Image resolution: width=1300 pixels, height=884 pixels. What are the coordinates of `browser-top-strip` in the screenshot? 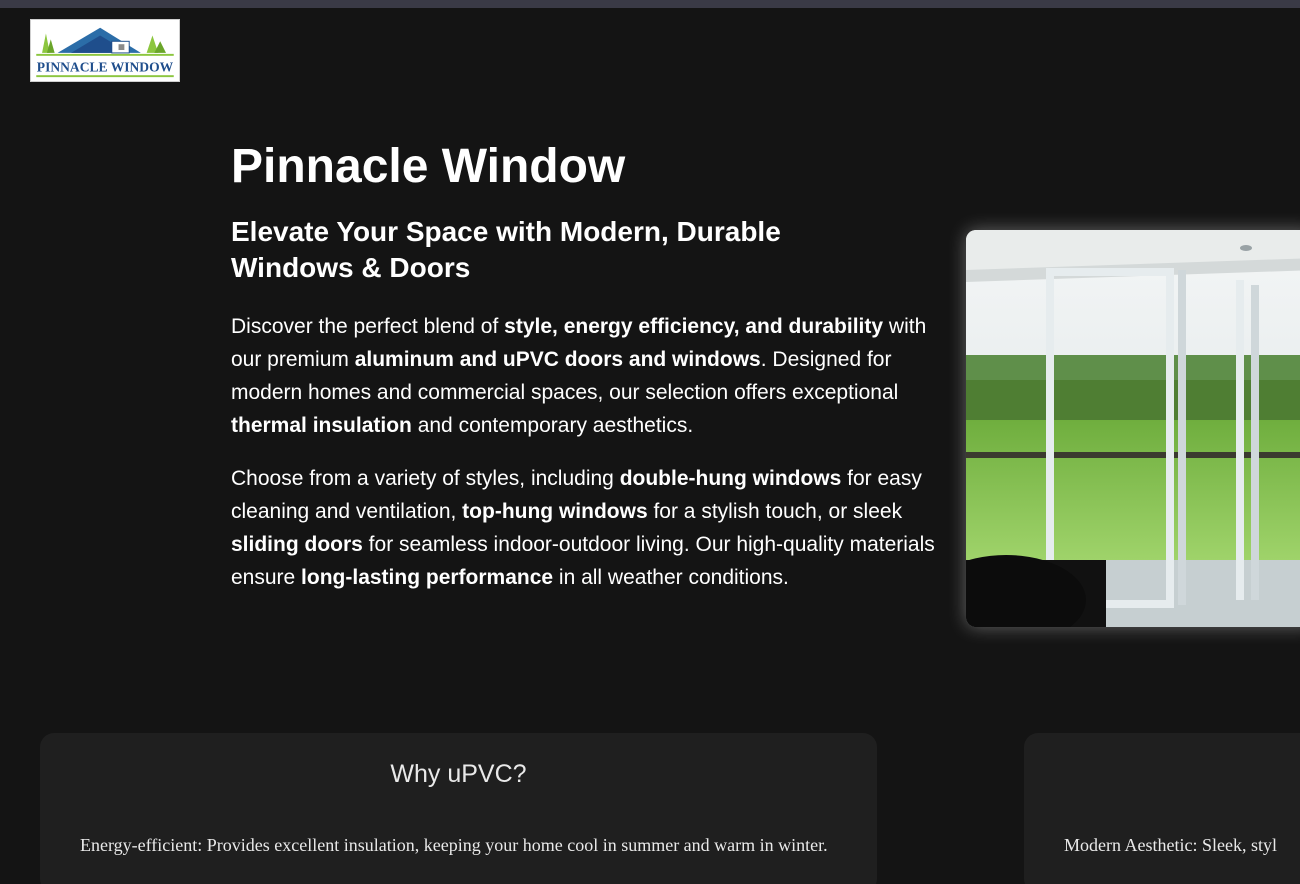 It's located at (650, 4).